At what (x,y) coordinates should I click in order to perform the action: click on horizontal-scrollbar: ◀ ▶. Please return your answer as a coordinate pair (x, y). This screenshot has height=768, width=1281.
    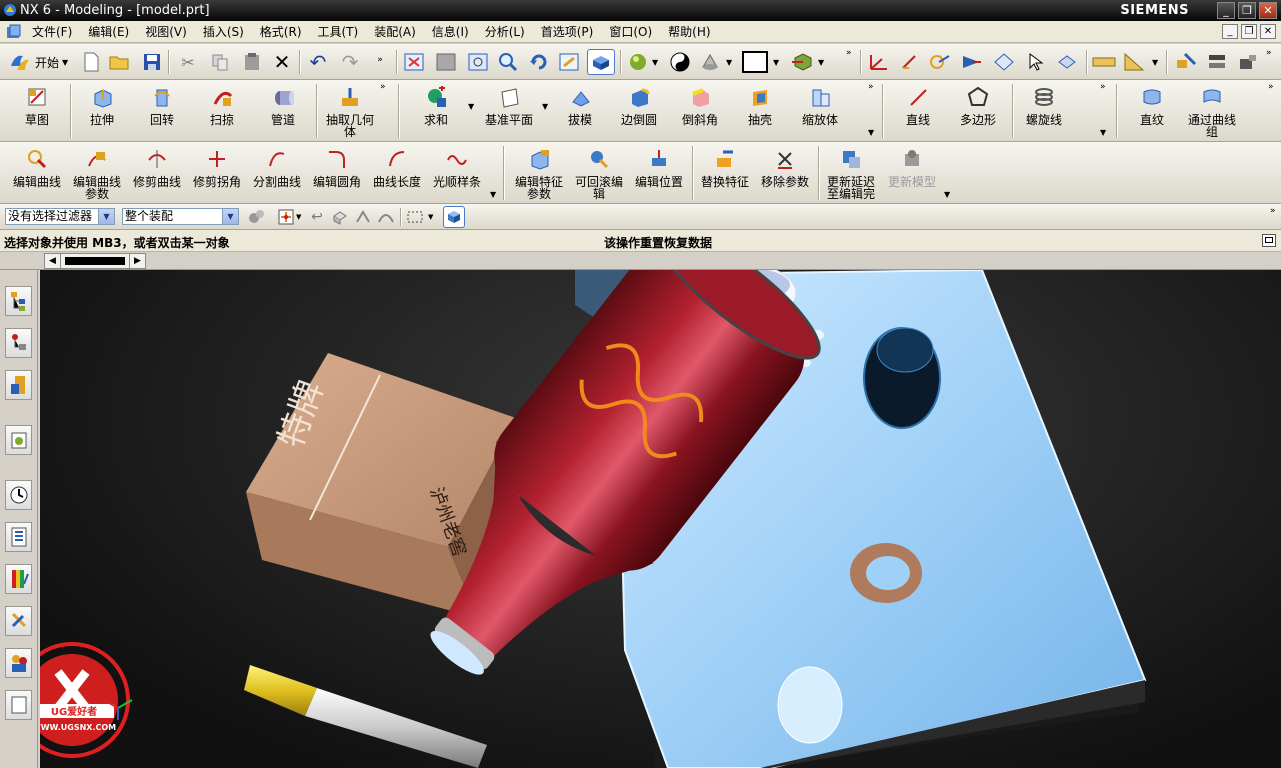
    Looking at the image, I should click on (95, 261).